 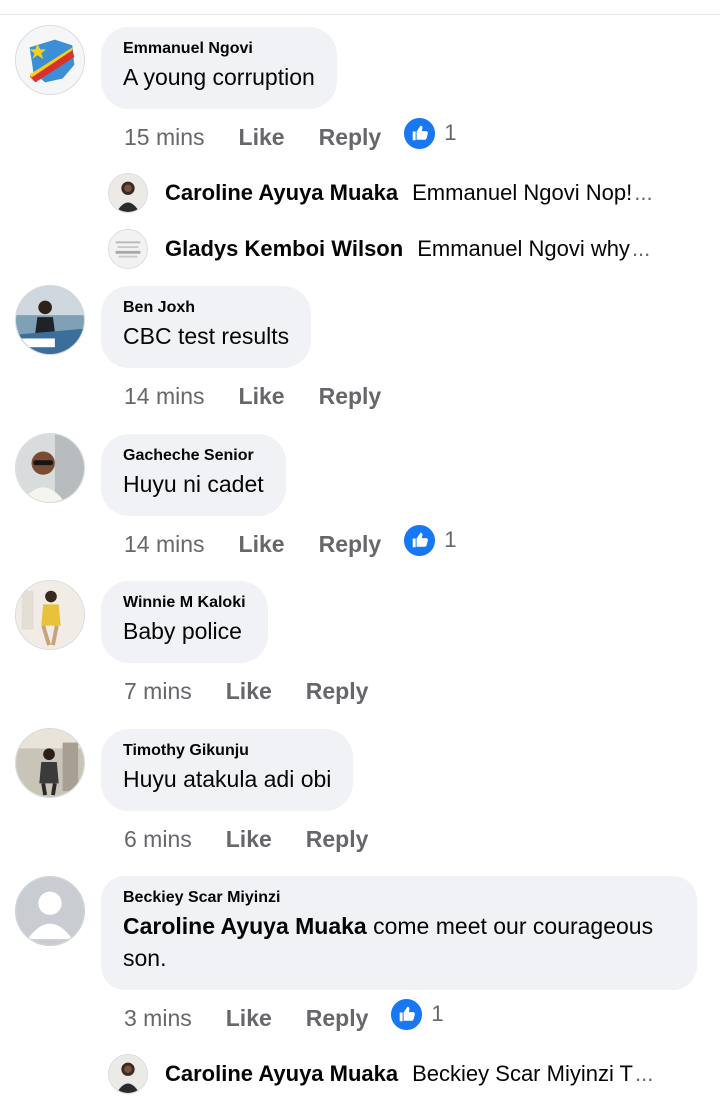 What do you see at coordinates (284, 1015) in the screenshot?
I see `comment-actions: 3 mins Like Reply 1` at bounding box center [284, 1015].